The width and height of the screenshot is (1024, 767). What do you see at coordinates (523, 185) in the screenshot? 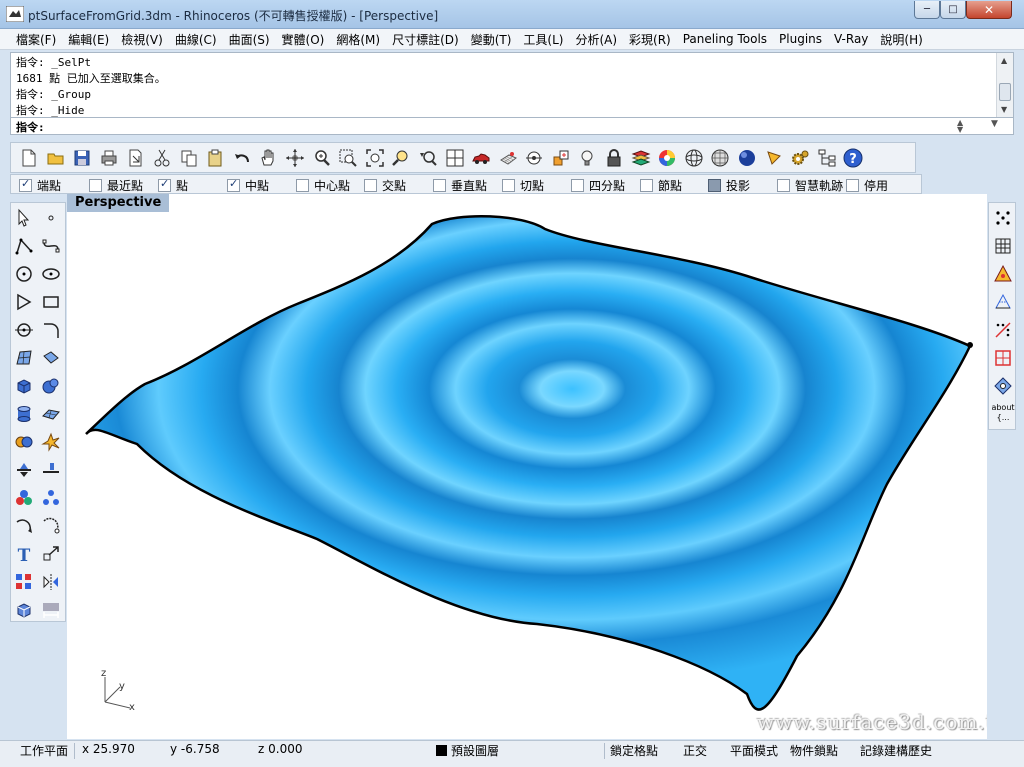
I see `osnap-tangent: 切點` at bounding box center [523, 185].